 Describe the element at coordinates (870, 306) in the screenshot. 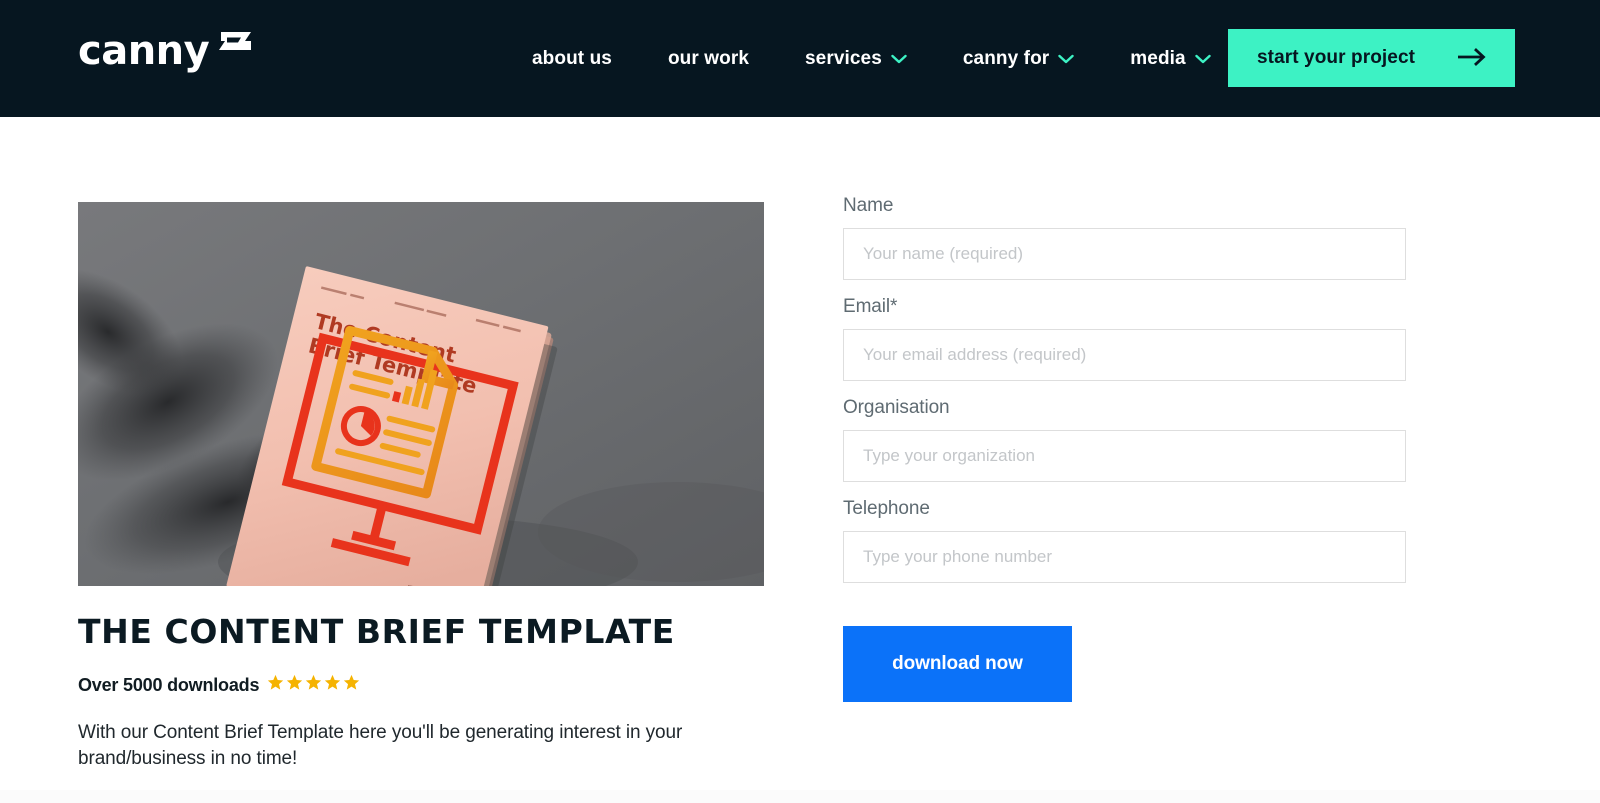

I see `email-label: Email*` at that location.